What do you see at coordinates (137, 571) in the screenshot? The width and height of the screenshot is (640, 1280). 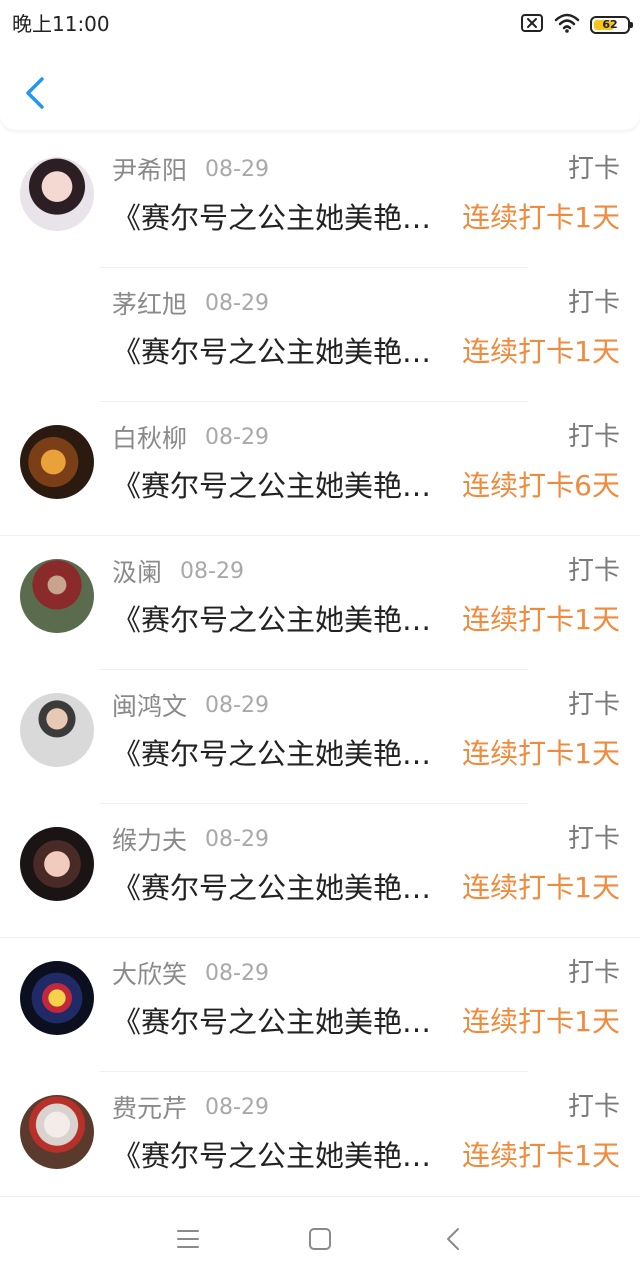 I see `user-name: 汲阑` at bounding box center [137, 571].